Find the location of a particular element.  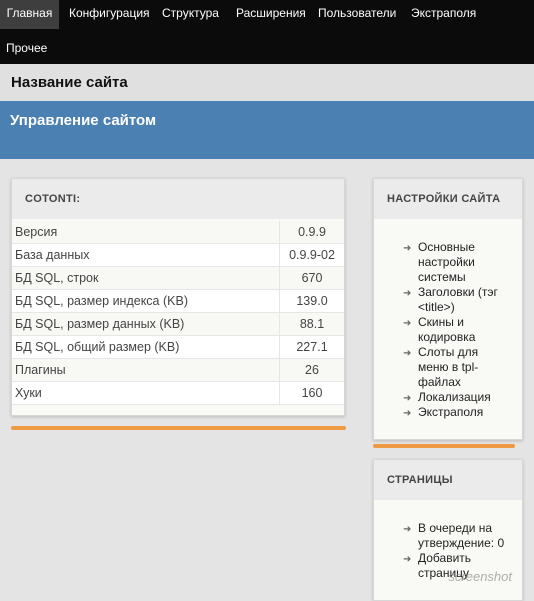

row-value: 88.1 is located at coordinates (311, 324).